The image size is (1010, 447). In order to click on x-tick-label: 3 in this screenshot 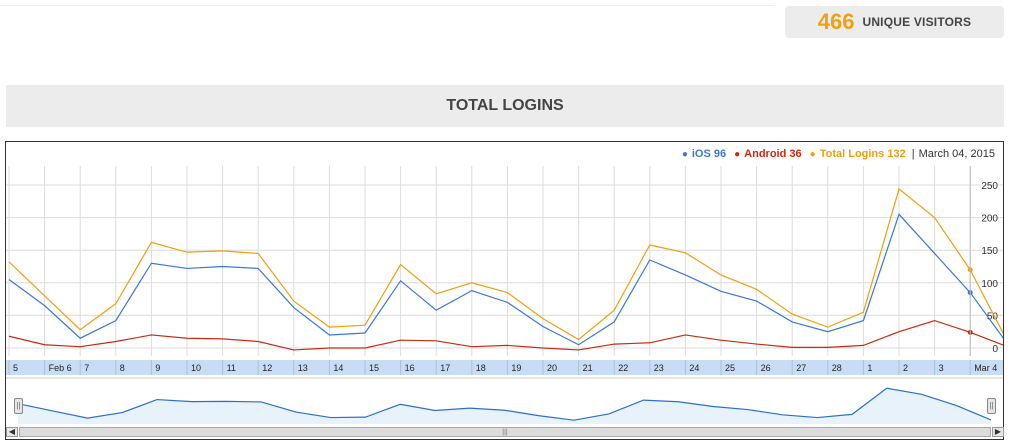, I will do `click(941, 368)`.